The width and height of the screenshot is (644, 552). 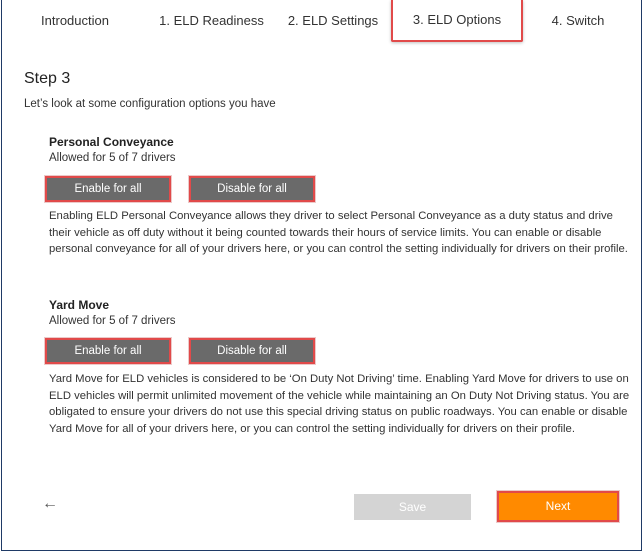 What do you see at coordinates (111, 142) in the screenshot?
I see `personal-conveyance-title: Personal Conveyance` at bounding box center [111, 142].